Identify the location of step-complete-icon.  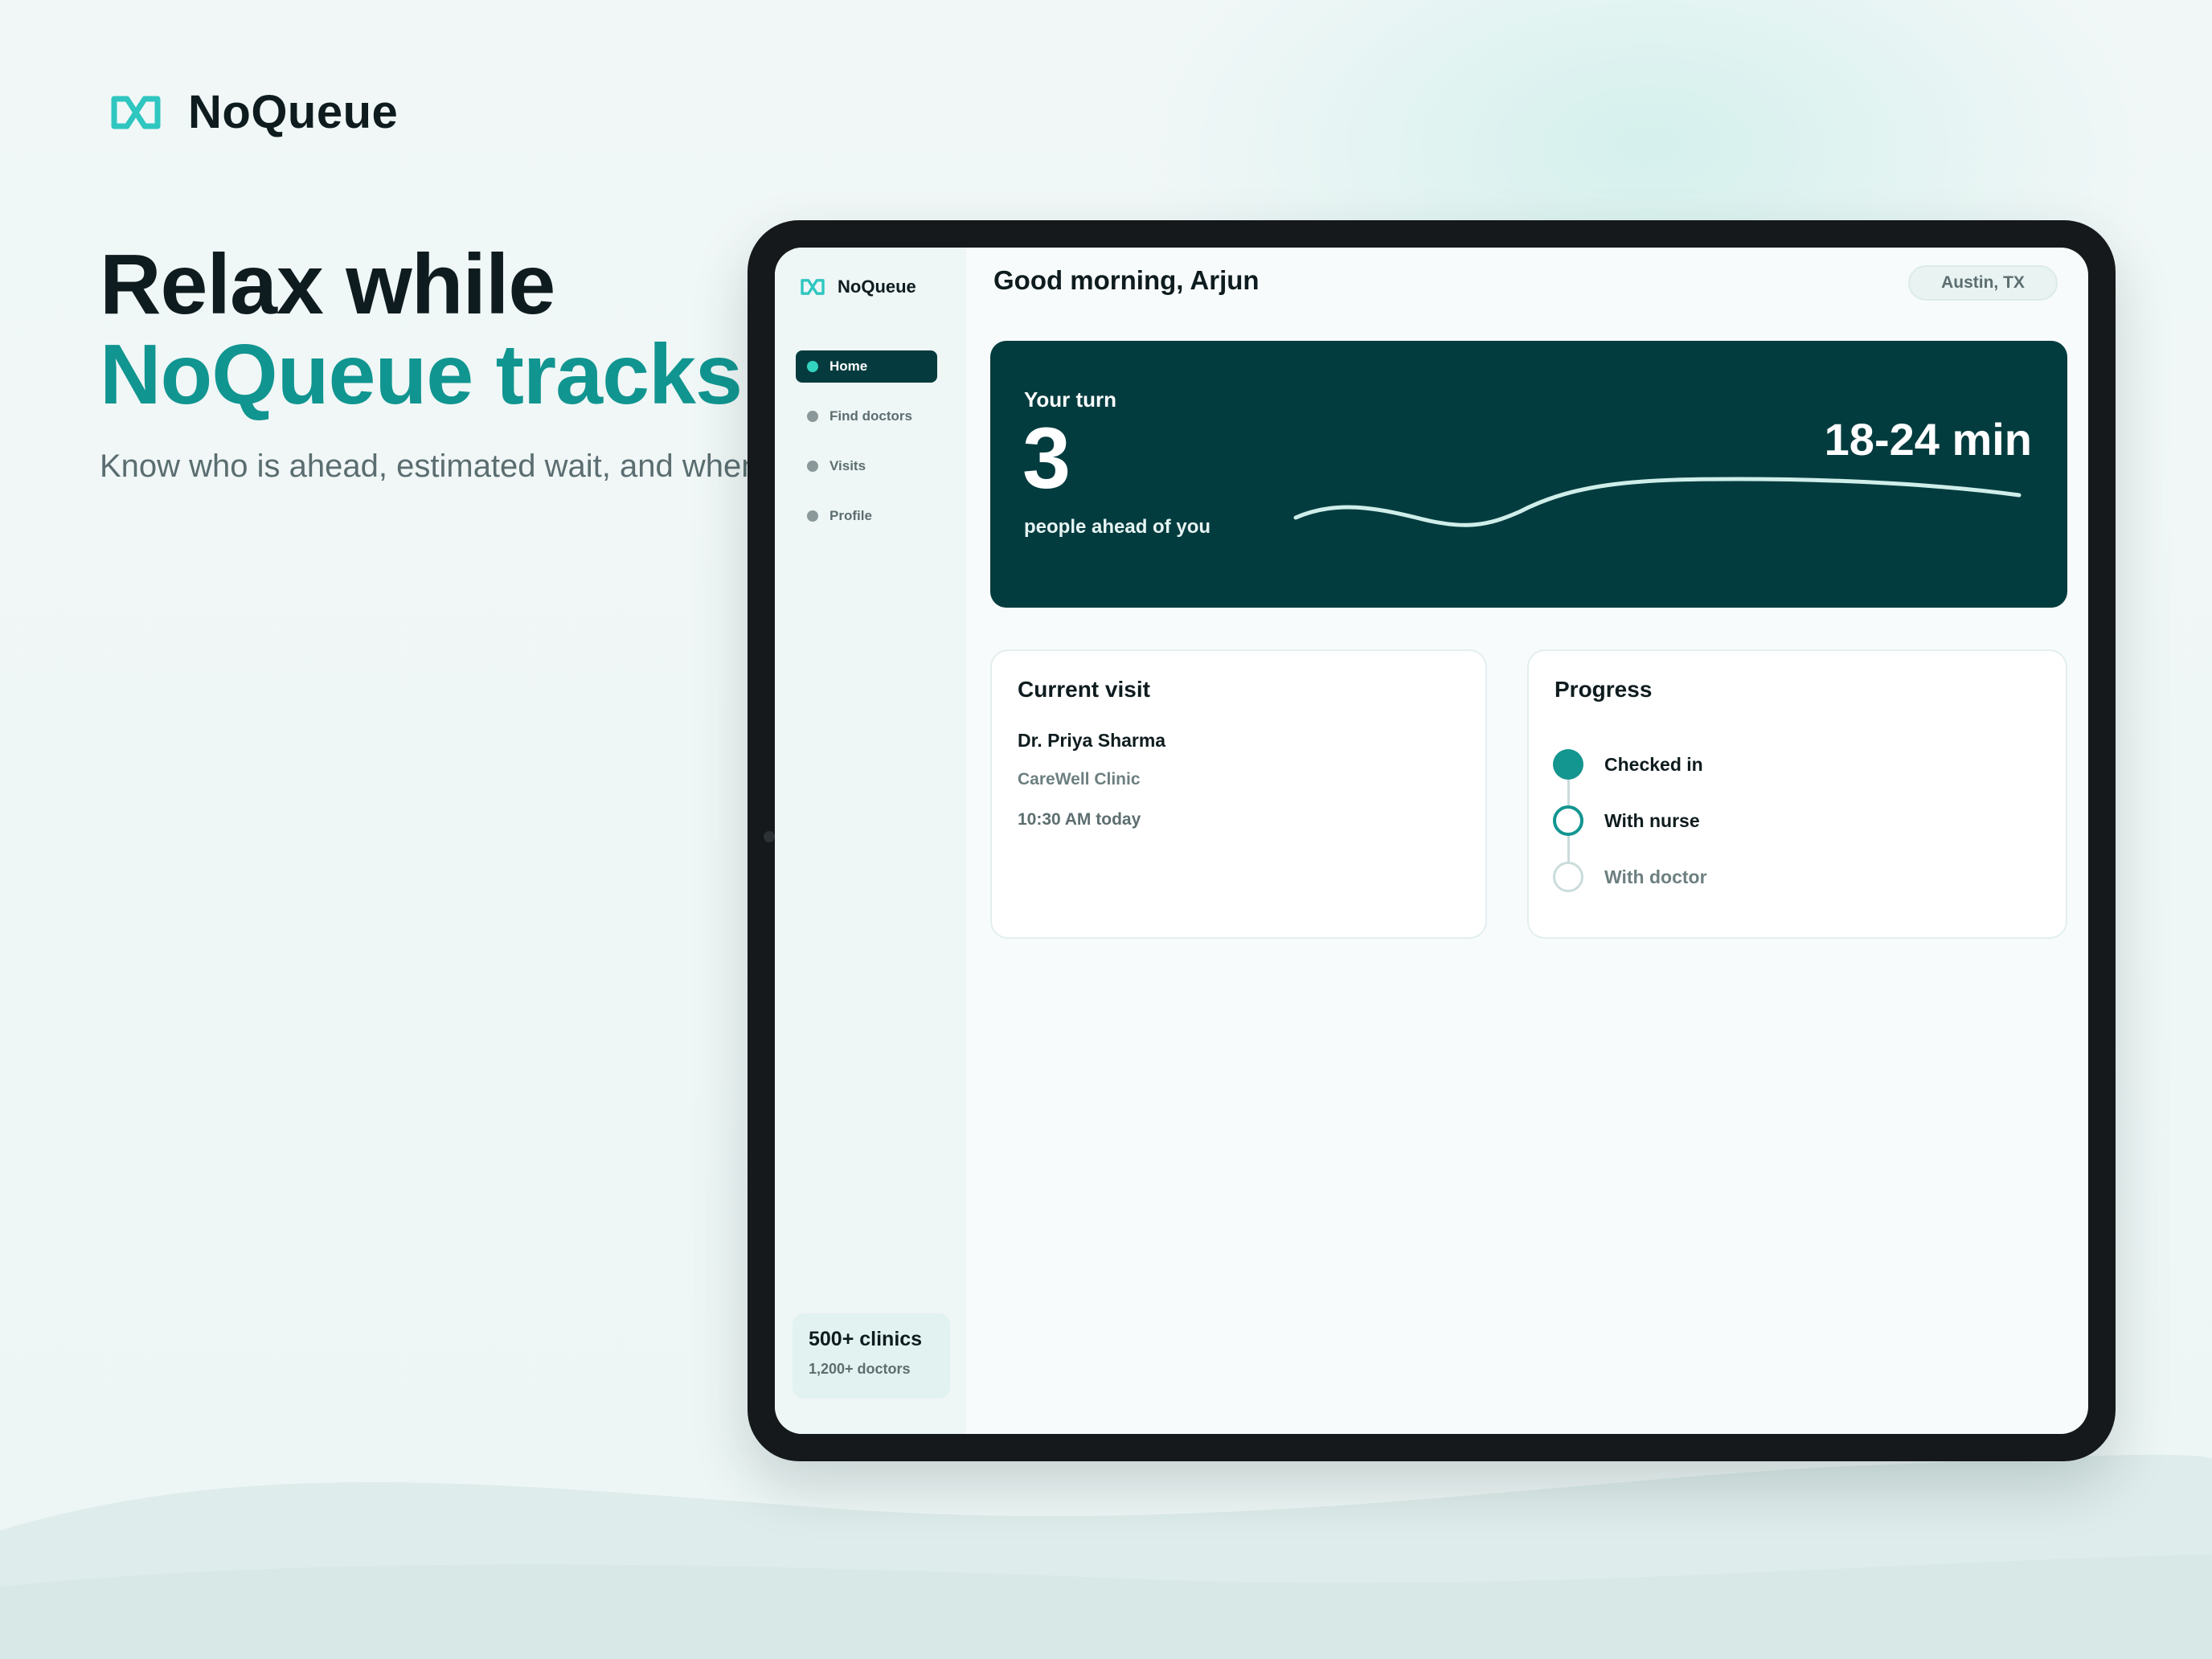
(1568, 764).